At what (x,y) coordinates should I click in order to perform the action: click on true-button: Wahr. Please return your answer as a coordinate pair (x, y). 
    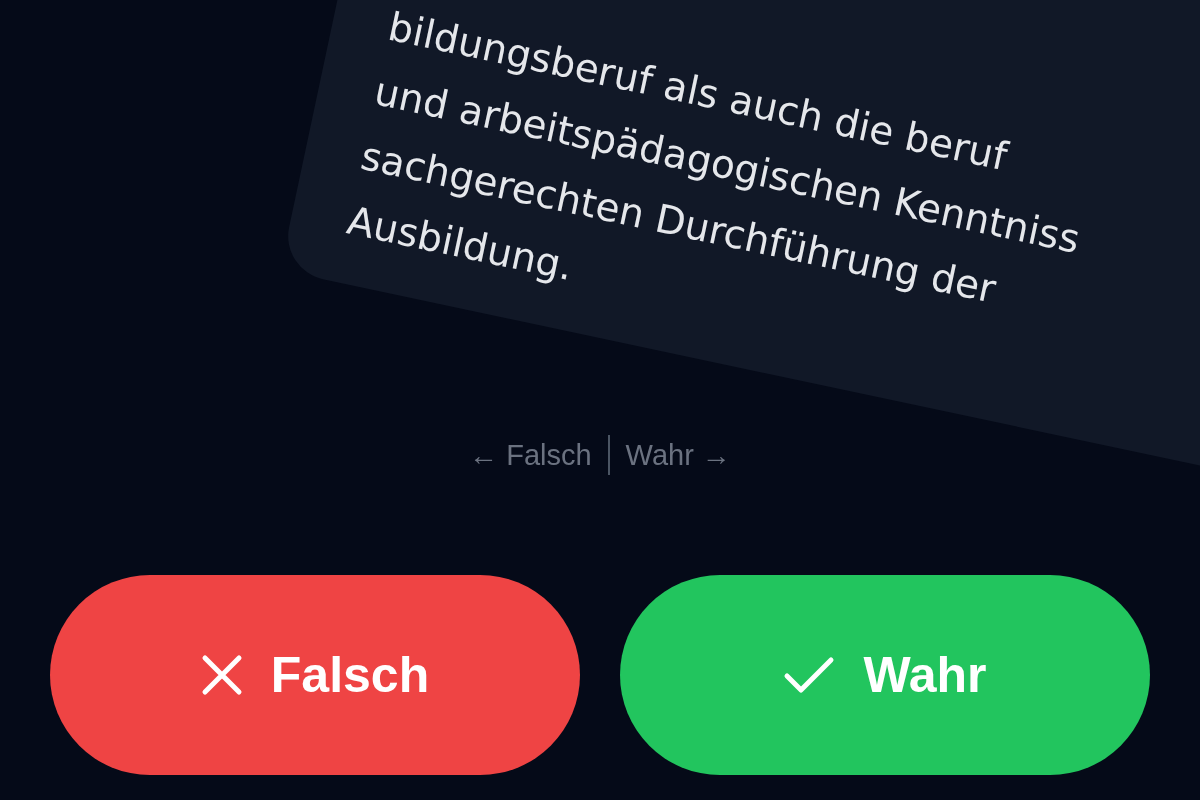
    Looking at the image, I should click on (885, 675).